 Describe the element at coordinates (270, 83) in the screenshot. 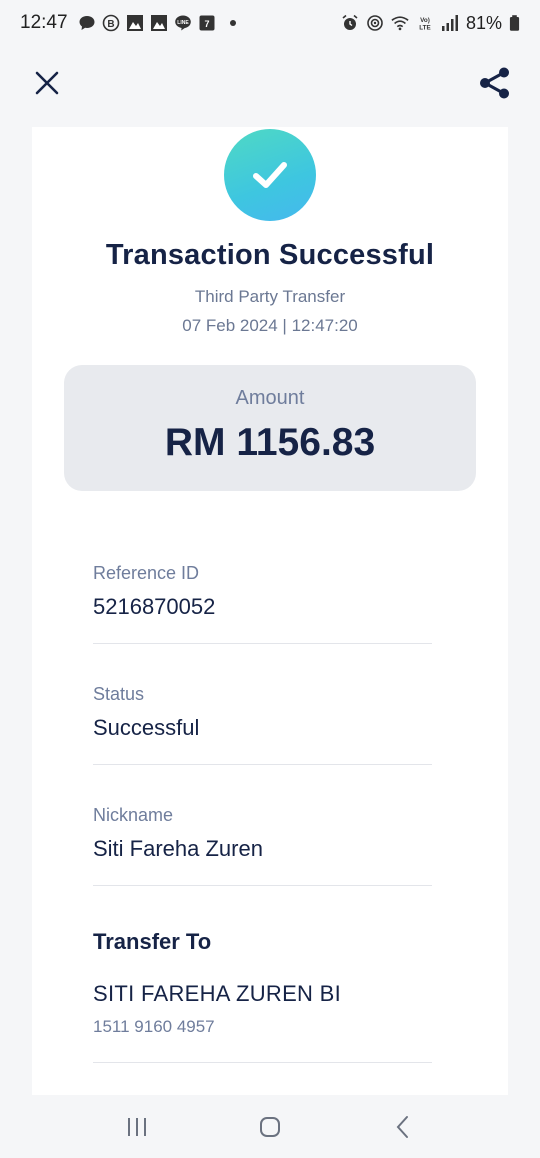

I see `top-app-bar` at that location.